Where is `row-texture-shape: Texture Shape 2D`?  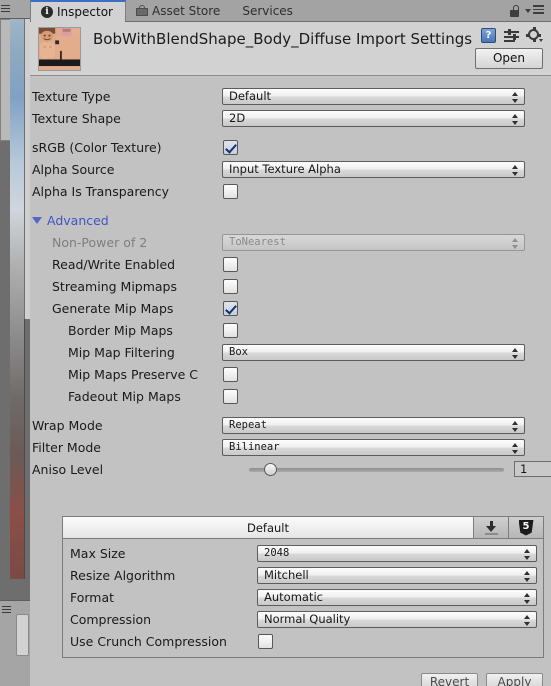 row-texture-shape: Texture Shape 2D is located at coordinates (290, 118).